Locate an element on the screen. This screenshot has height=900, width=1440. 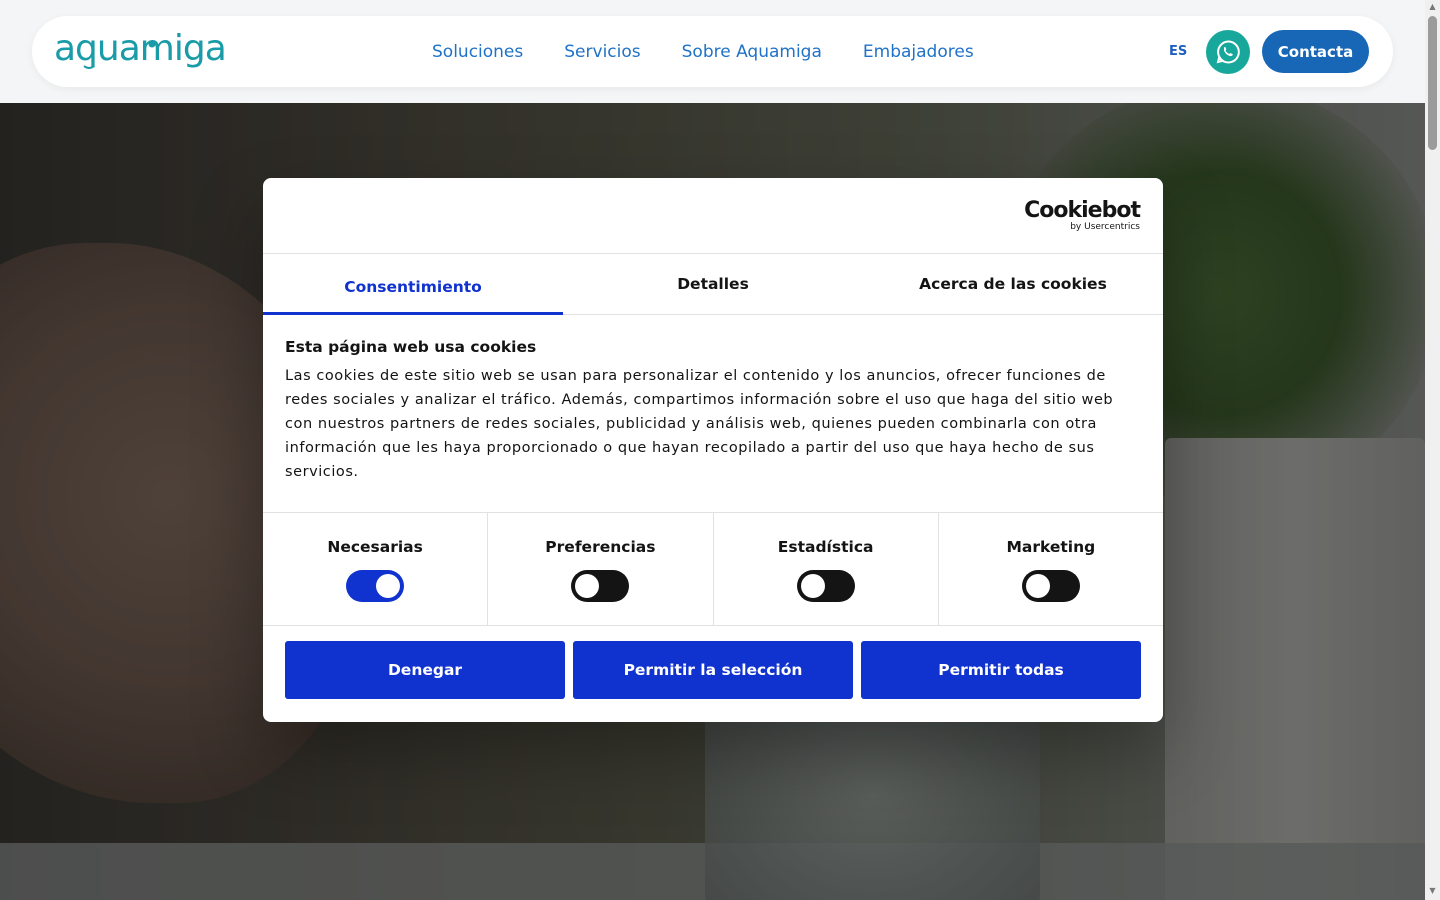
allow-all-button: Permitir todas is located at coordinates (1001, 670).